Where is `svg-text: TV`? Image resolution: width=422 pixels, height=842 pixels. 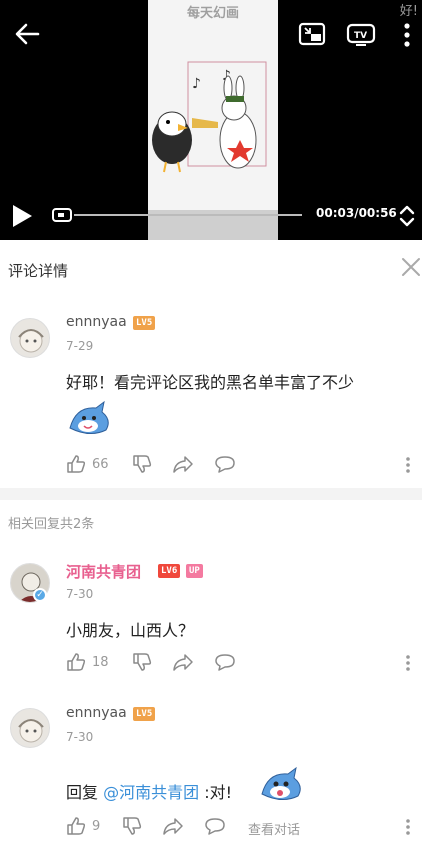
svg-text: TV is located at coordinates (360, 36).